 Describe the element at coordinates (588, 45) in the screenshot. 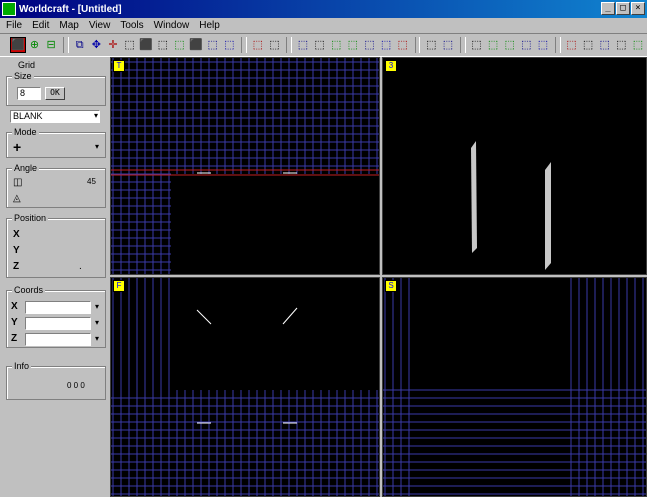

I see `toolbar-button-31: ⬚` at that location.